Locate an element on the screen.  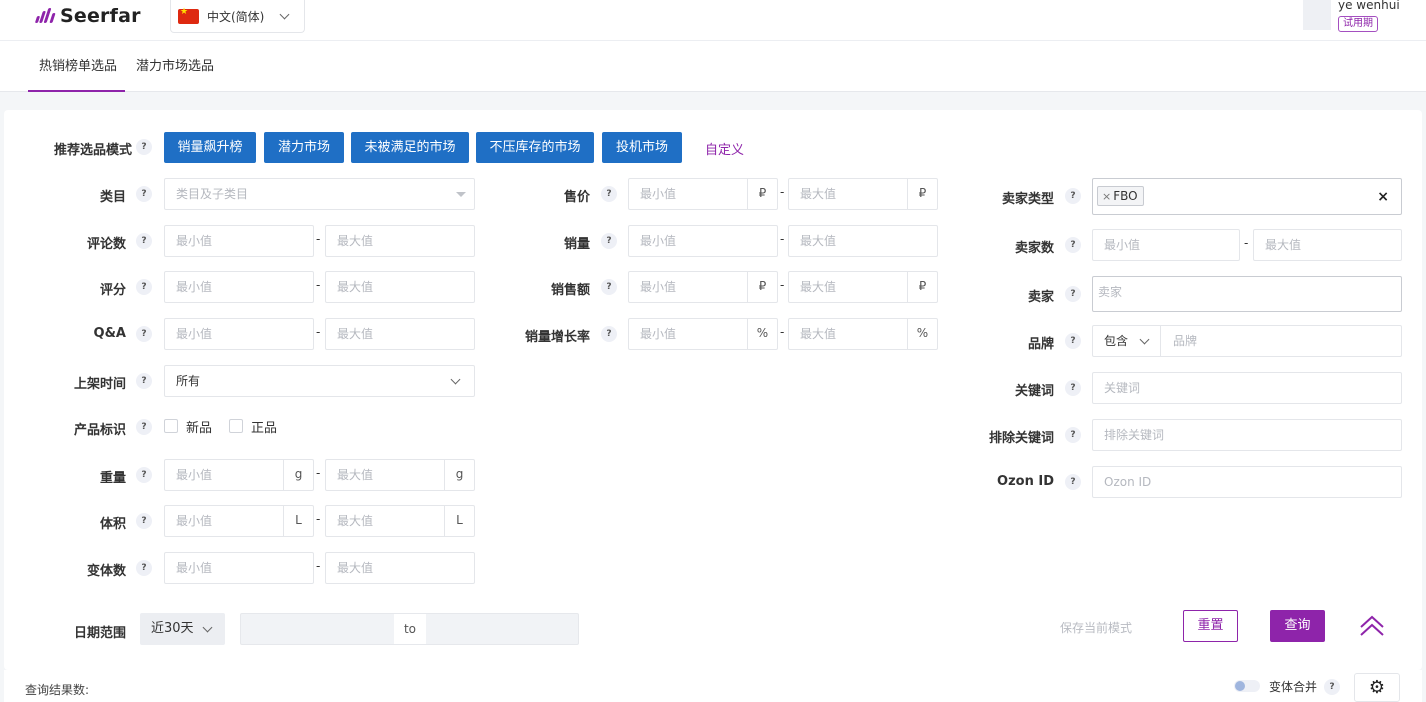
mode-no-stock-market-button: 不压库存的市场 is located at coordinates (535, 147).